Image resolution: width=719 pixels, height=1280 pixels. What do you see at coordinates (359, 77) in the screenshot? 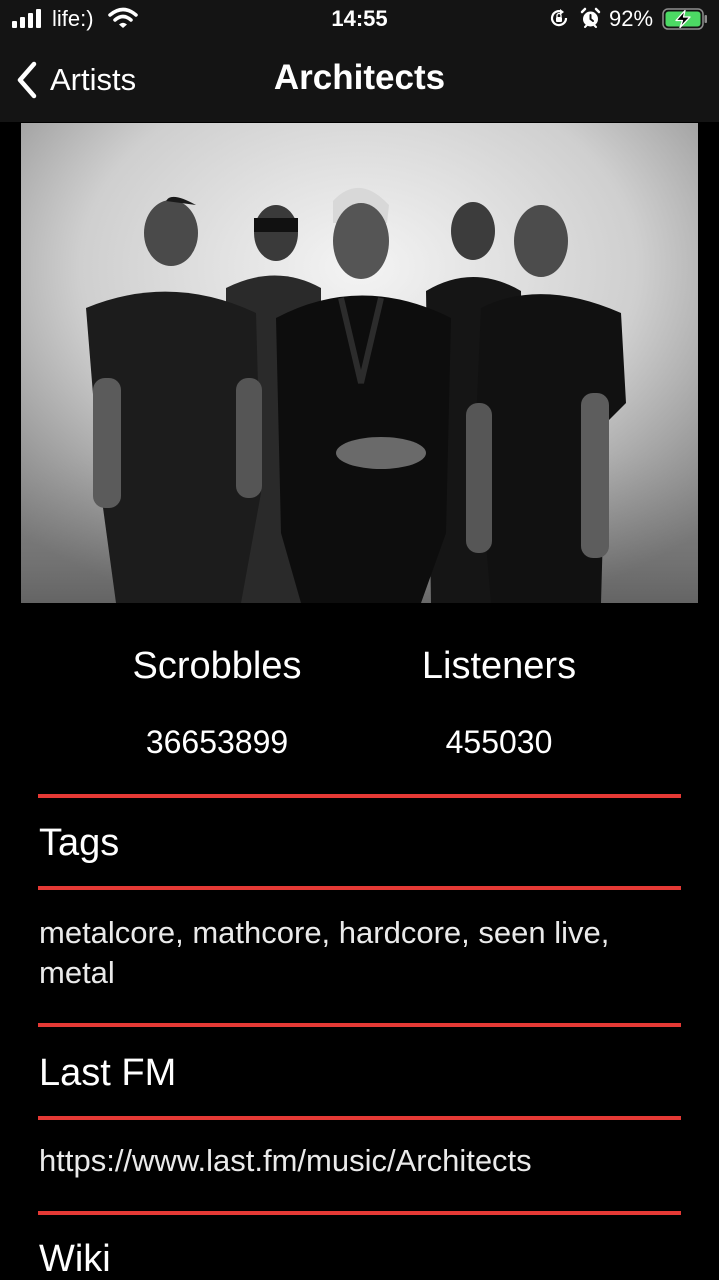
I see `page-title: Architects` at bounding box center [359, 77].